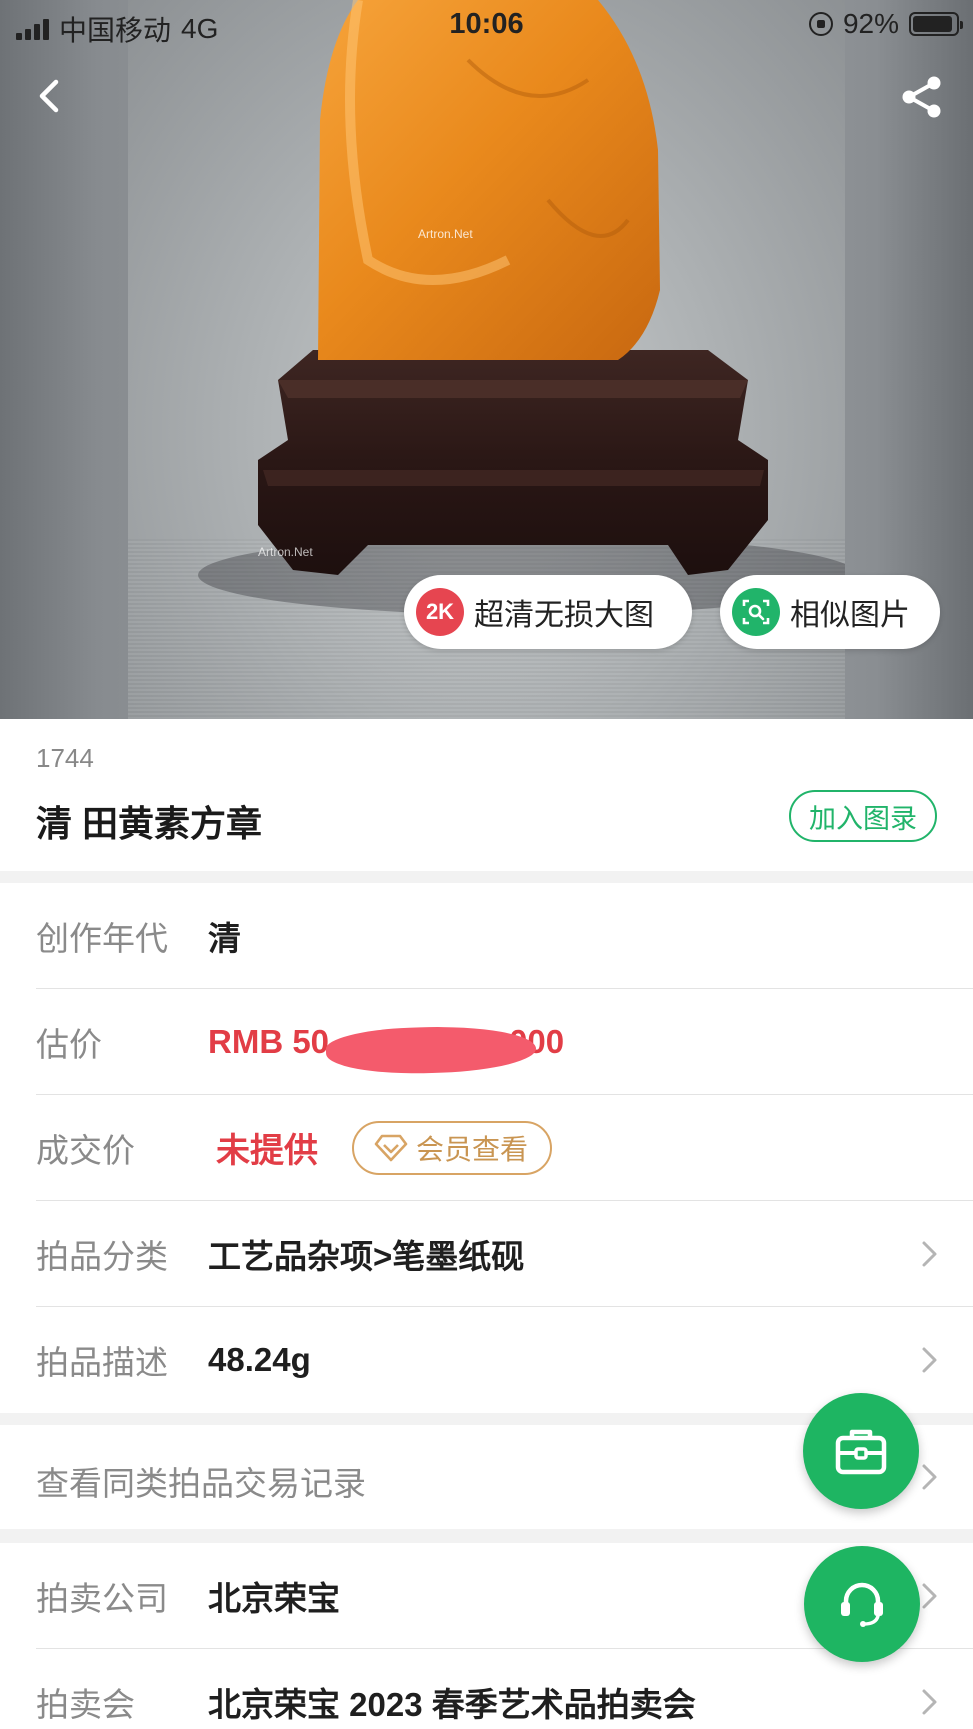 The image size is (973, 1729). Describe the element at coordinates (102, 1362) in the screenshot. I see `description-label: 拍品描述` at that location.